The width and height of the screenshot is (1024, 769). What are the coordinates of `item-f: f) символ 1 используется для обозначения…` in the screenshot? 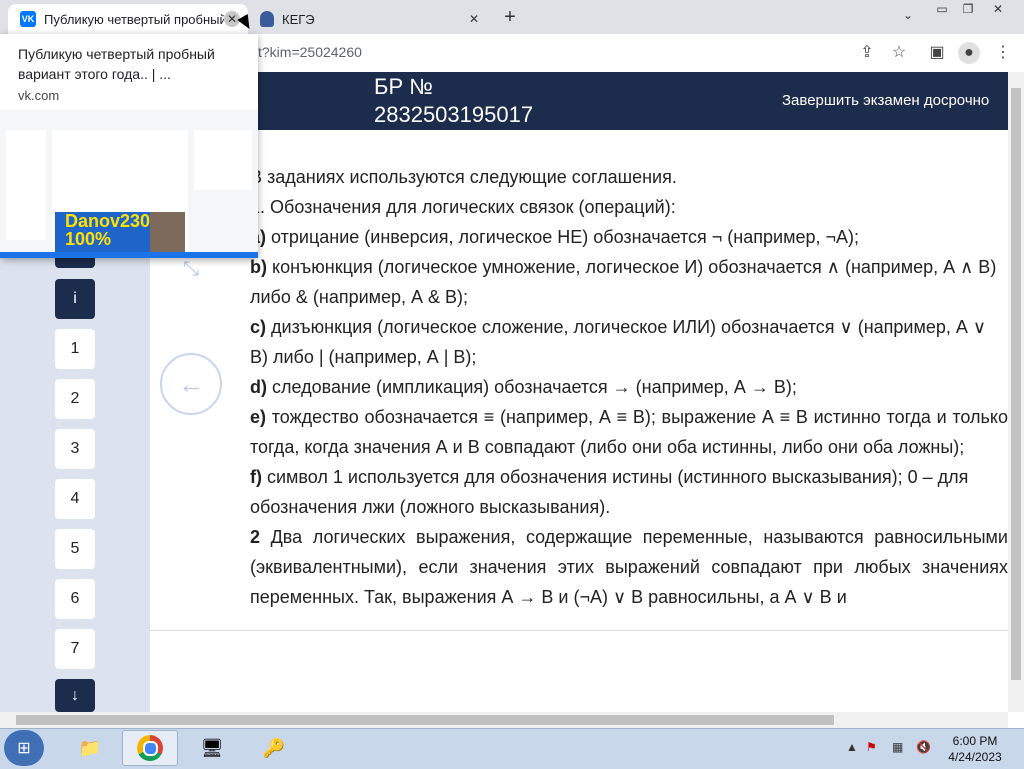 It's located at (609, 492).